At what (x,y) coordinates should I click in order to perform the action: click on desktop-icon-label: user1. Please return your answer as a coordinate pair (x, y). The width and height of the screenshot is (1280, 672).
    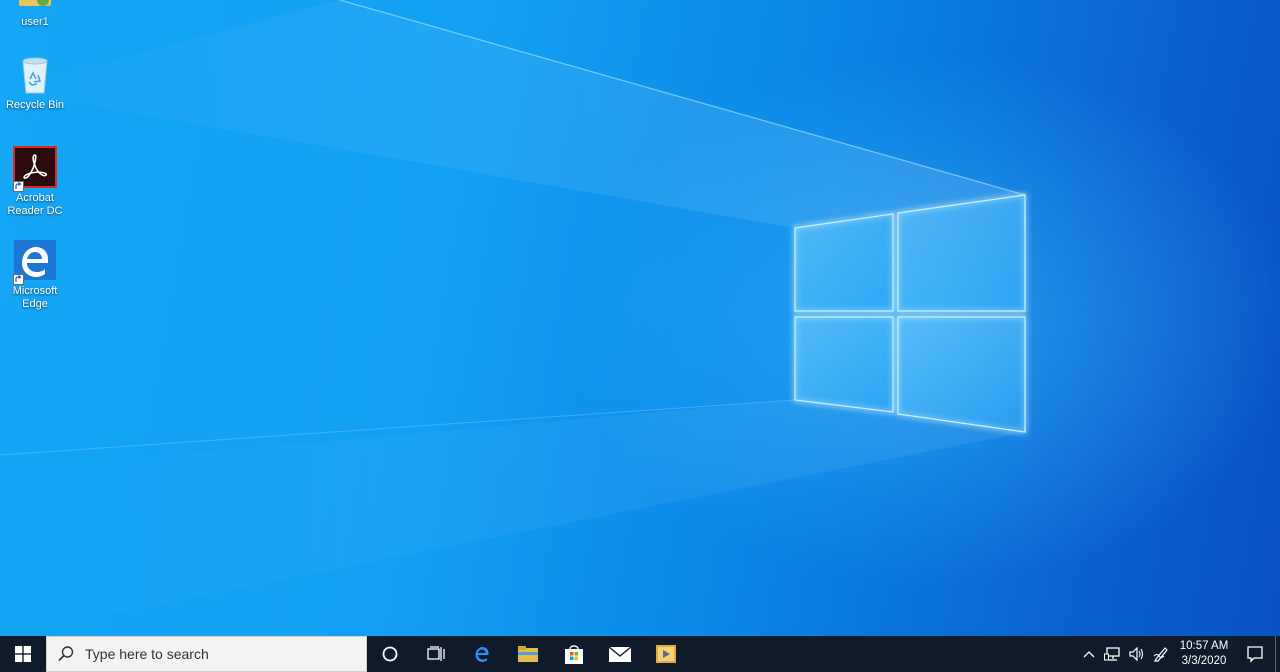
    Looking at the image, I should click on (35, 22).